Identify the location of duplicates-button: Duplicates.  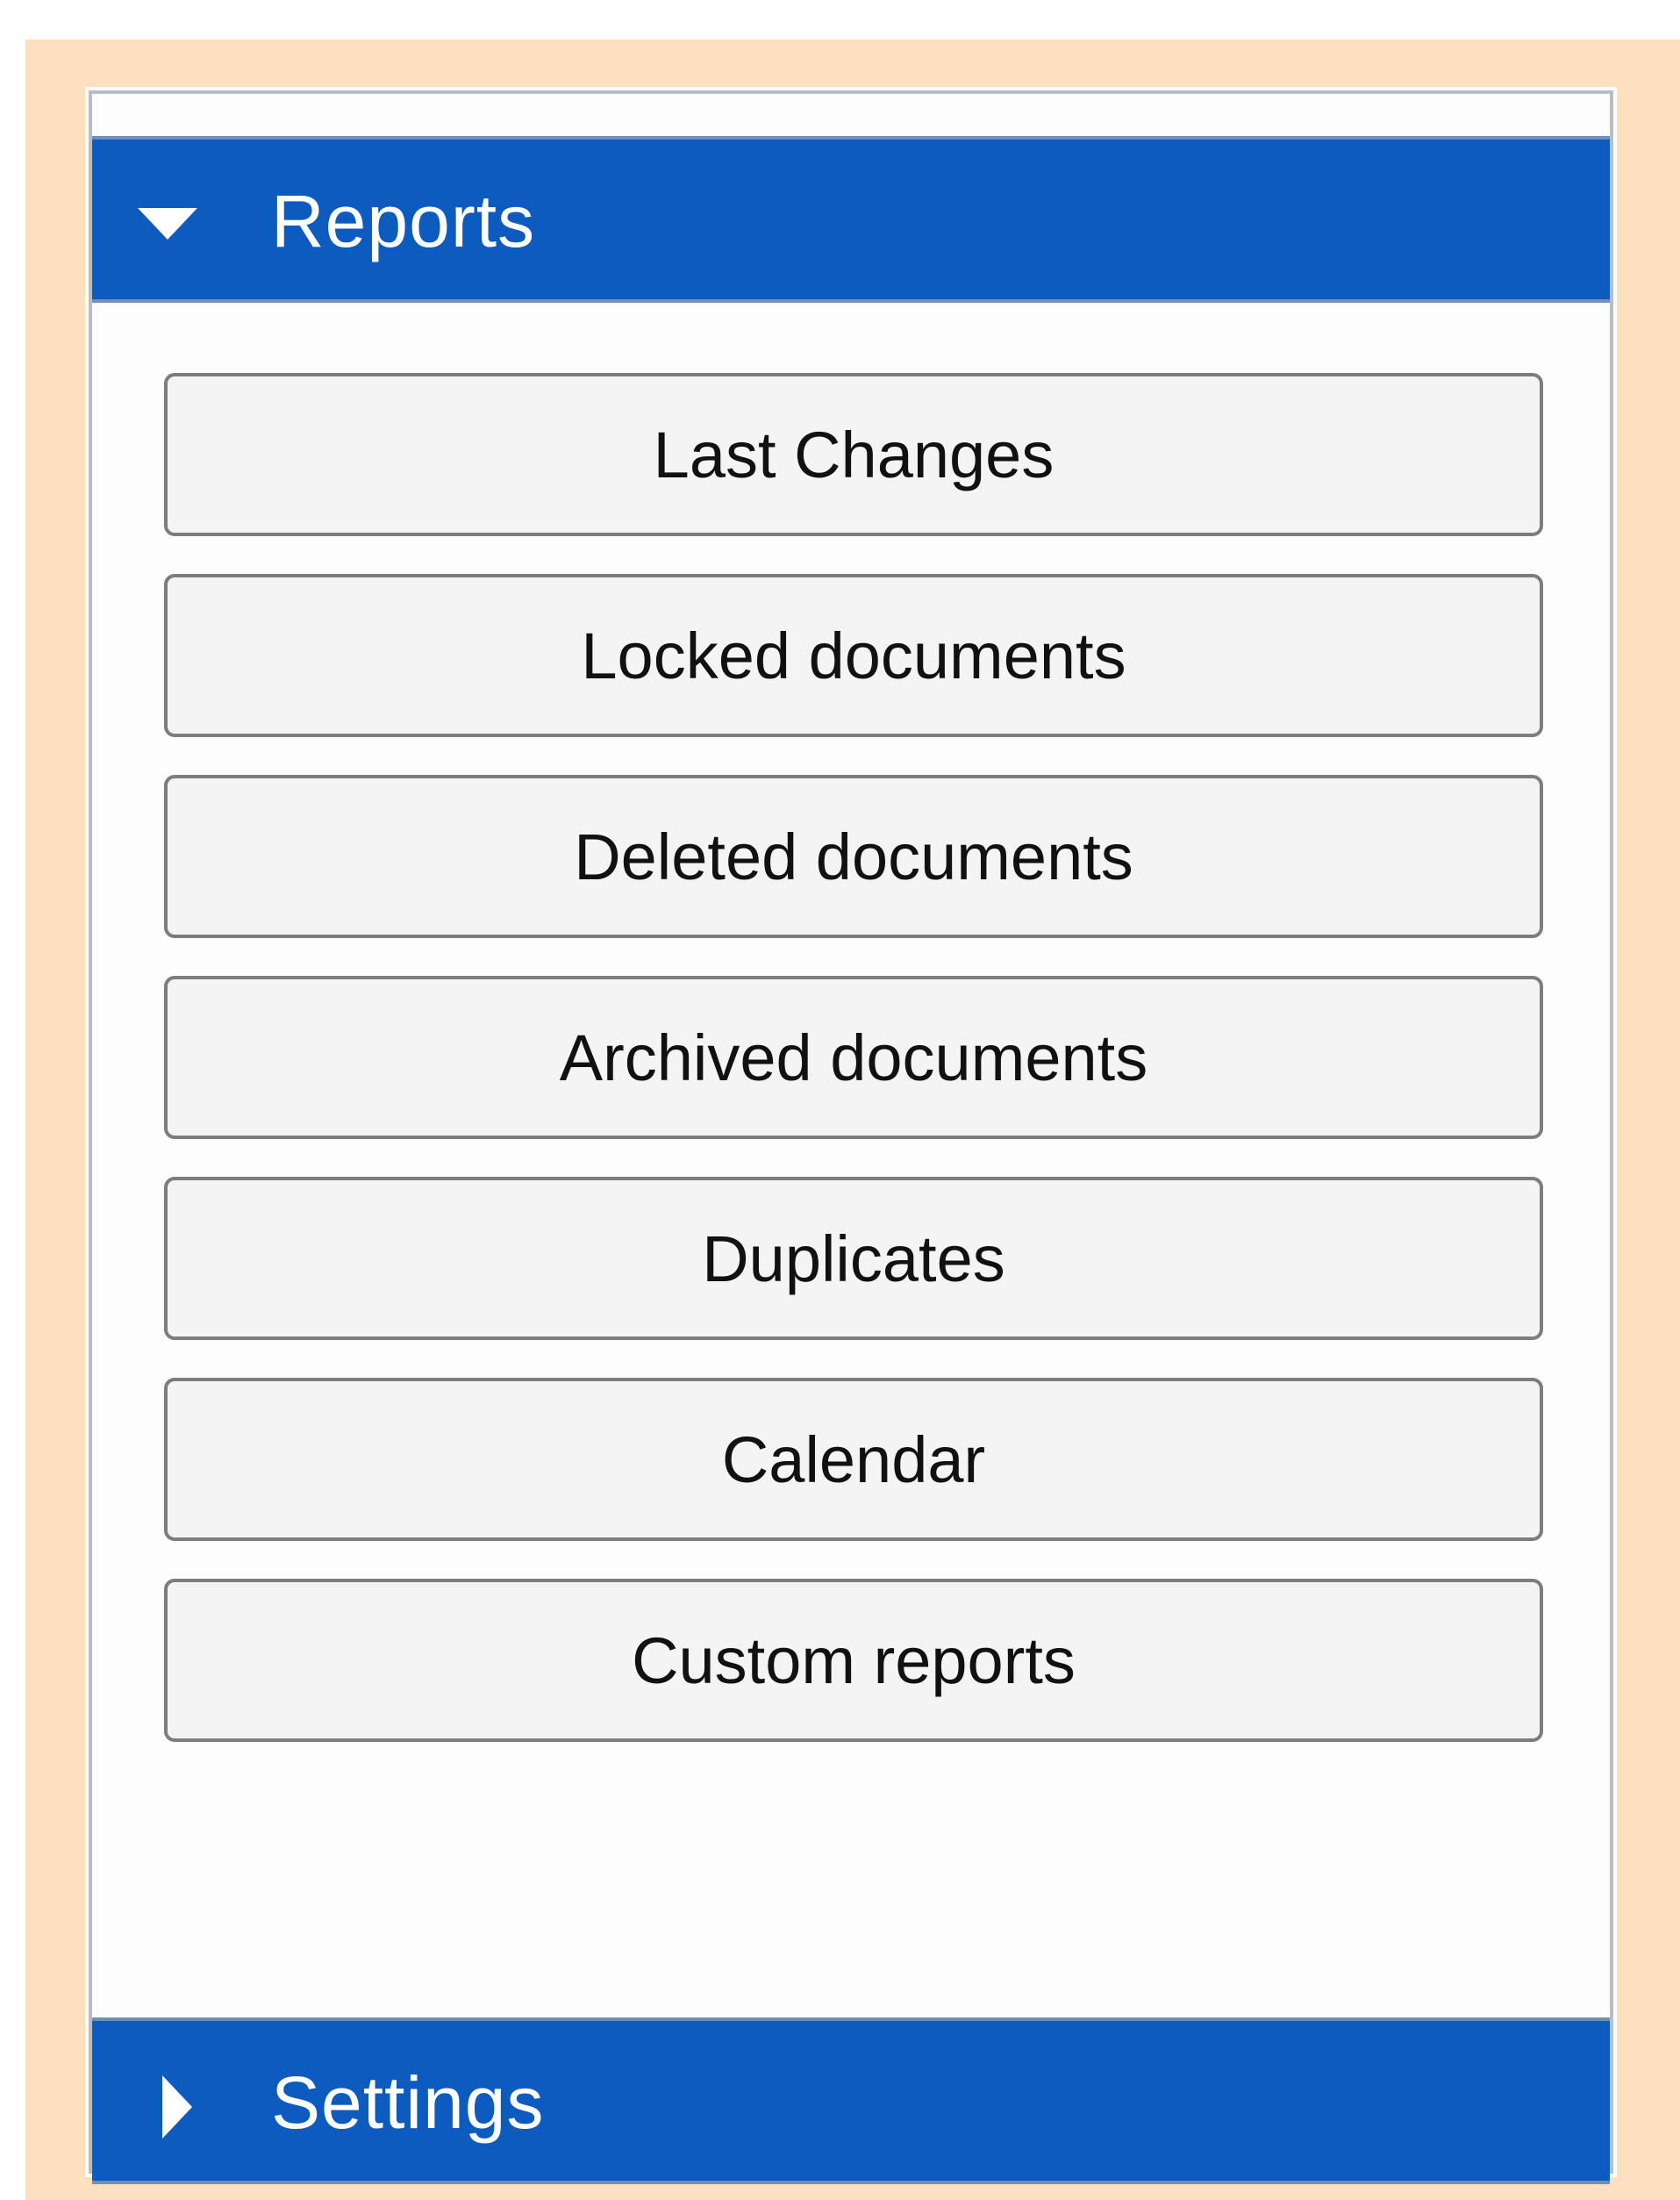
(853, 1259).